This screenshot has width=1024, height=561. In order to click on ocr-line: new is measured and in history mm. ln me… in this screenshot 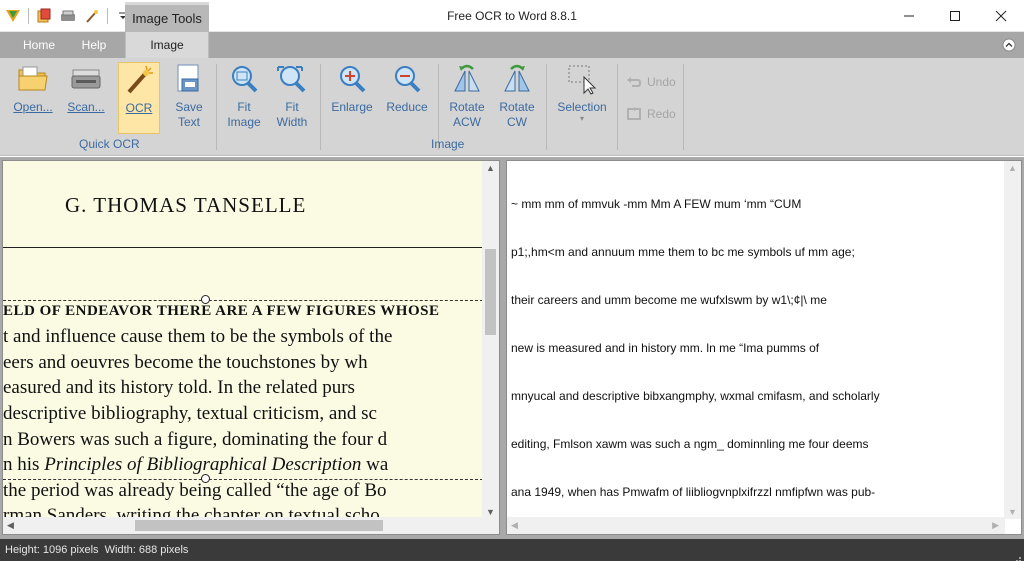, I will do `click(665, 348)`.